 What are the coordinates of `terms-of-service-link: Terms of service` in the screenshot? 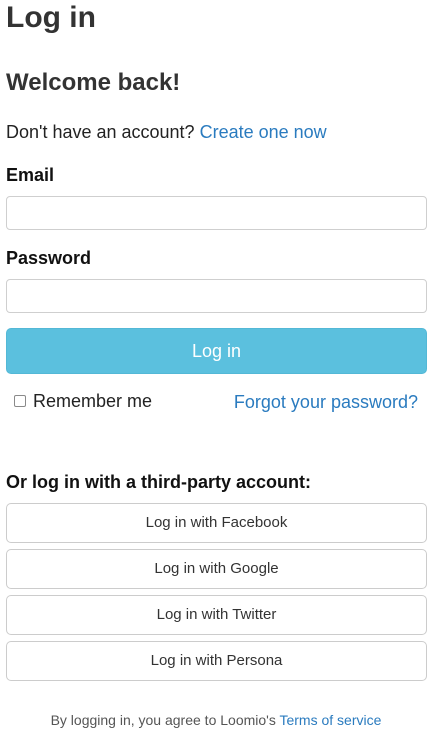 It's located at (330, 720).